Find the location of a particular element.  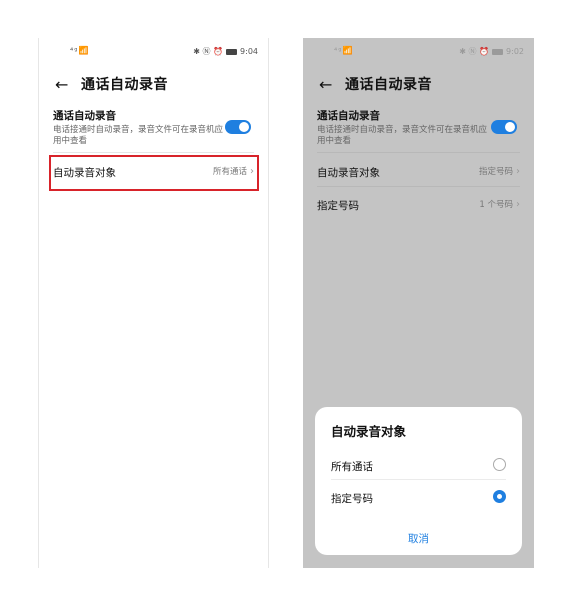

option-specified-numbers: 指定号码 is located at coordinates (418, 498).